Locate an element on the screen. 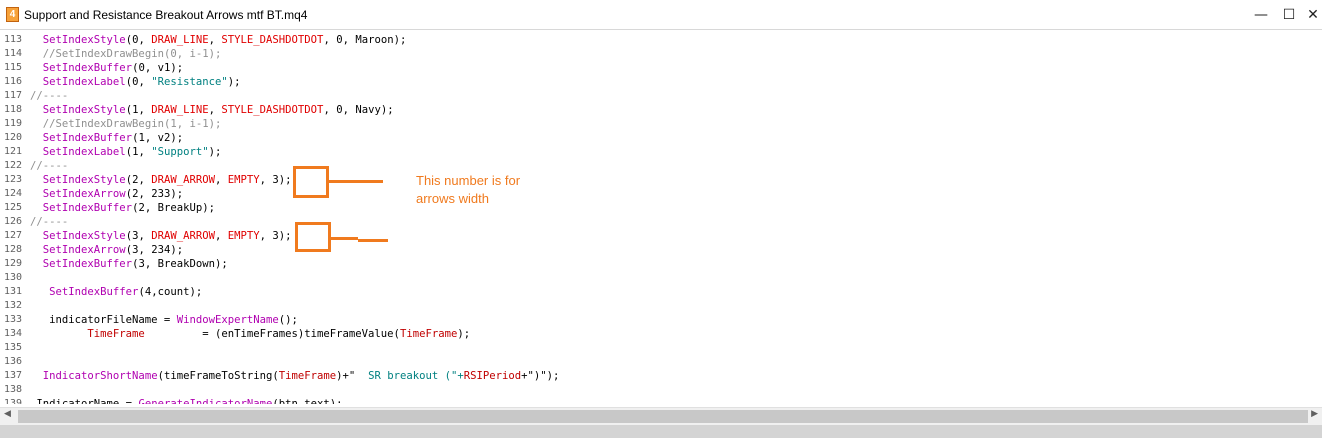 The image size is (1322, 438). code-token: SetIndexBuffer is located at coordinates (87, 264).